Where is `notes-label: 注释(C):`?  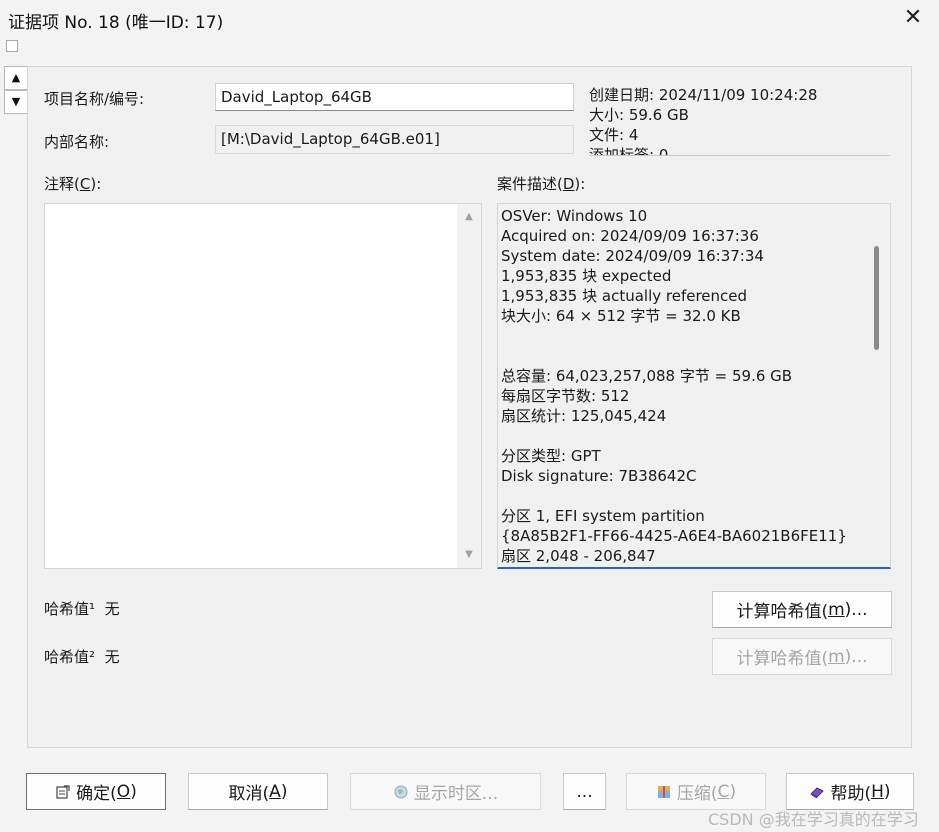 notes-label: 注释(C): is located at coordinates (73, 184).